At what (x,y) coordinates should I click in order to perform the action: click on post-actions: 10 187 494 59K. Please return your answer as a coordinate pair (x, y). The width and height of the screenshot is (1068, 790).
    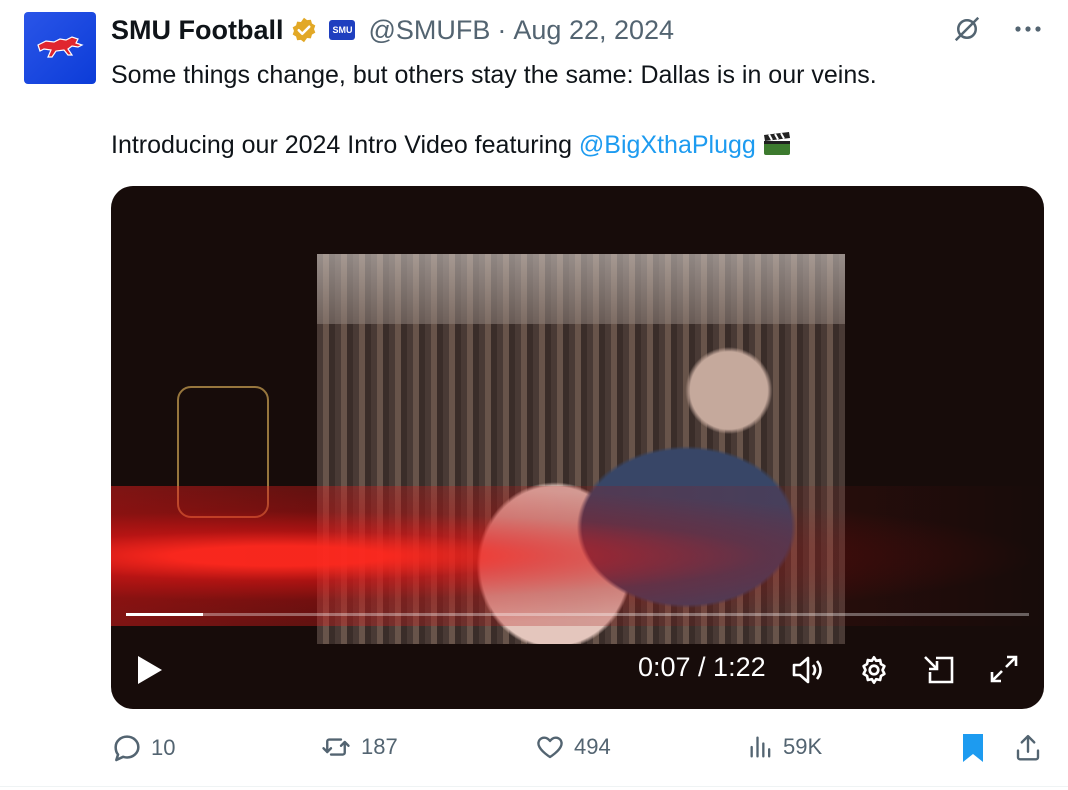
    Looking at the image, I should click on (578, 750).